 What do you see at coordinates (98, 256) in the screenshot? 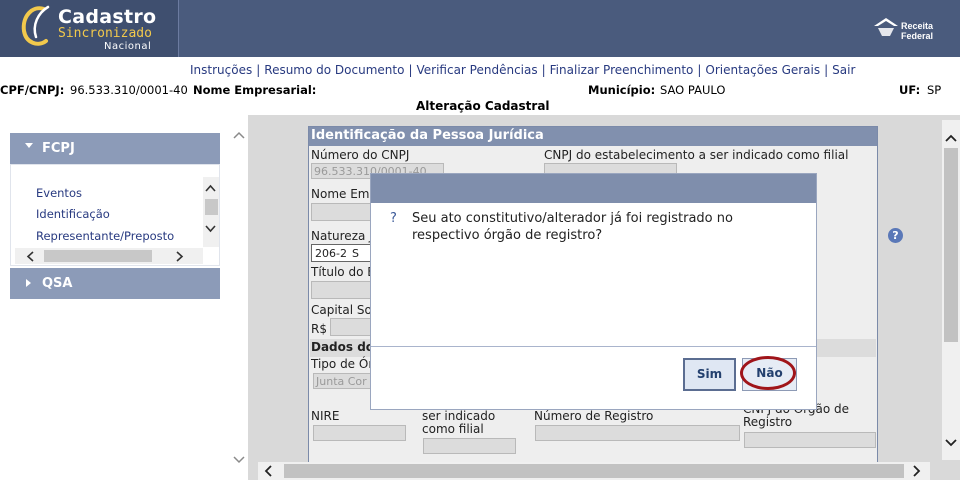
I see `menu-horizontal-scroll-thumb` at bounding box center [98, 256].